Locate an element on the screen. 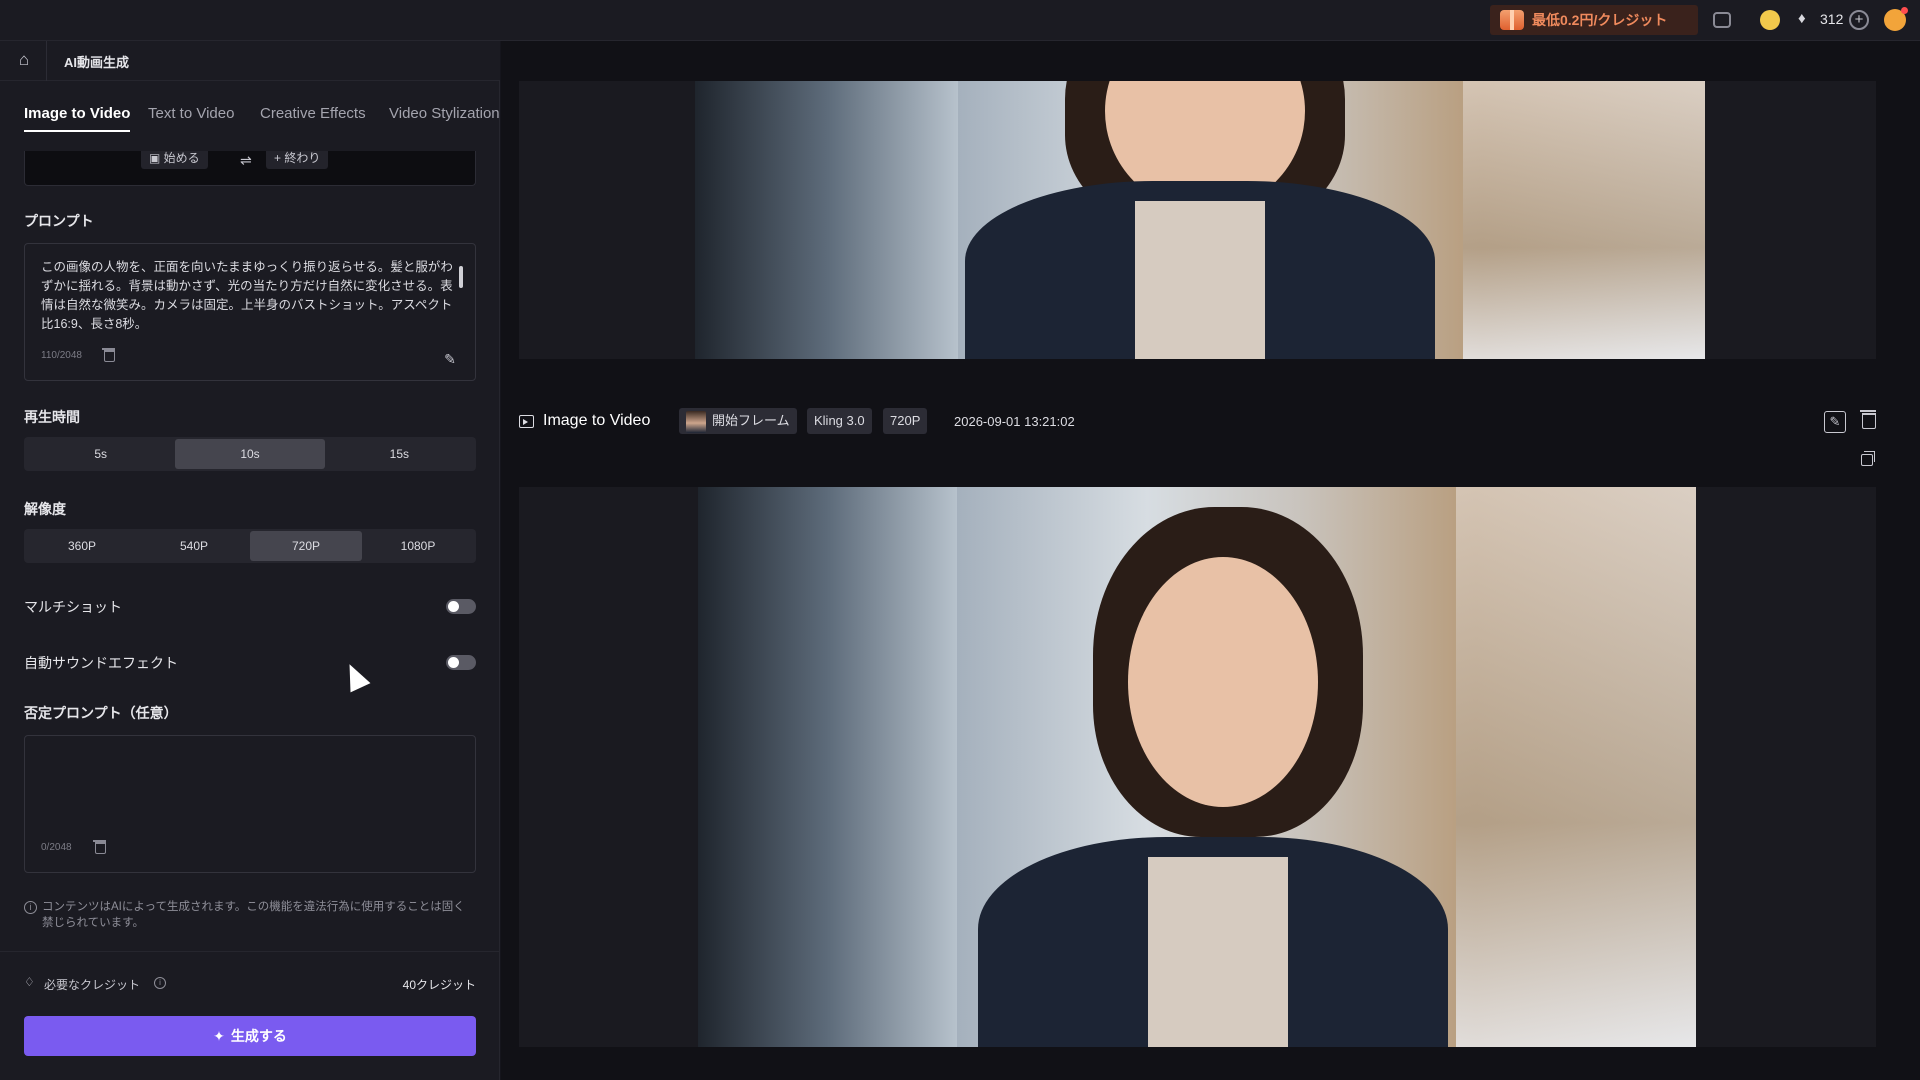 This screenshot has width=1920, height=1080. image-icon: ▣ is located at coordinates (156, 158).